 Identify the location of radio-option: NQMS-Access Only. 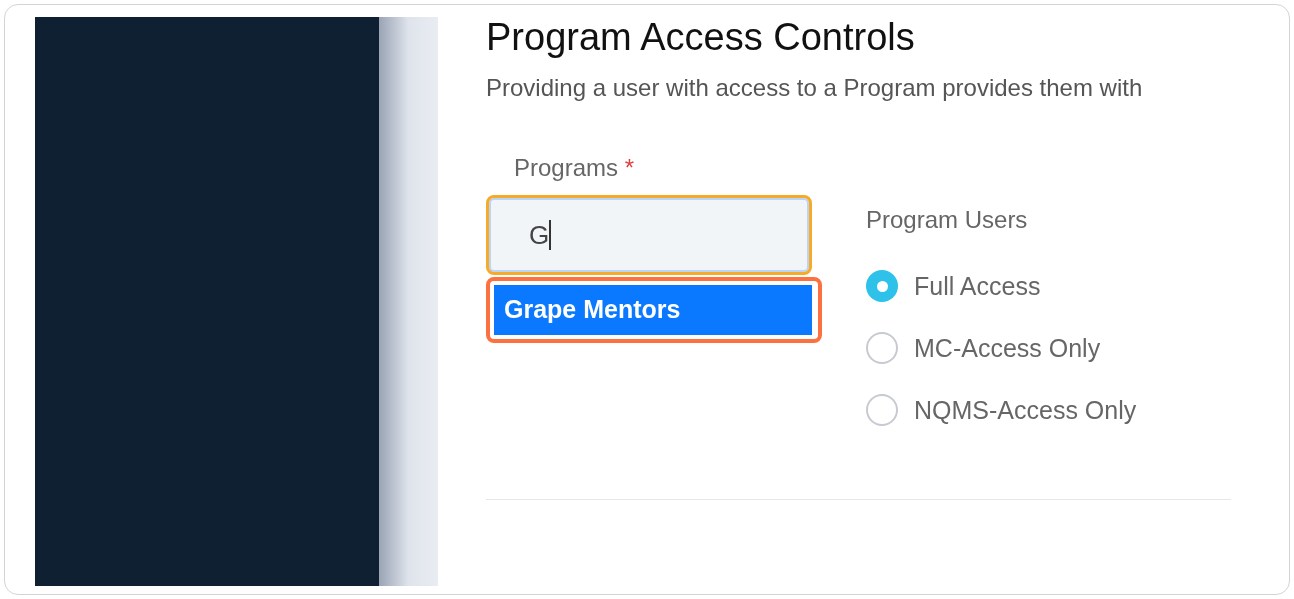
(1001, 410).